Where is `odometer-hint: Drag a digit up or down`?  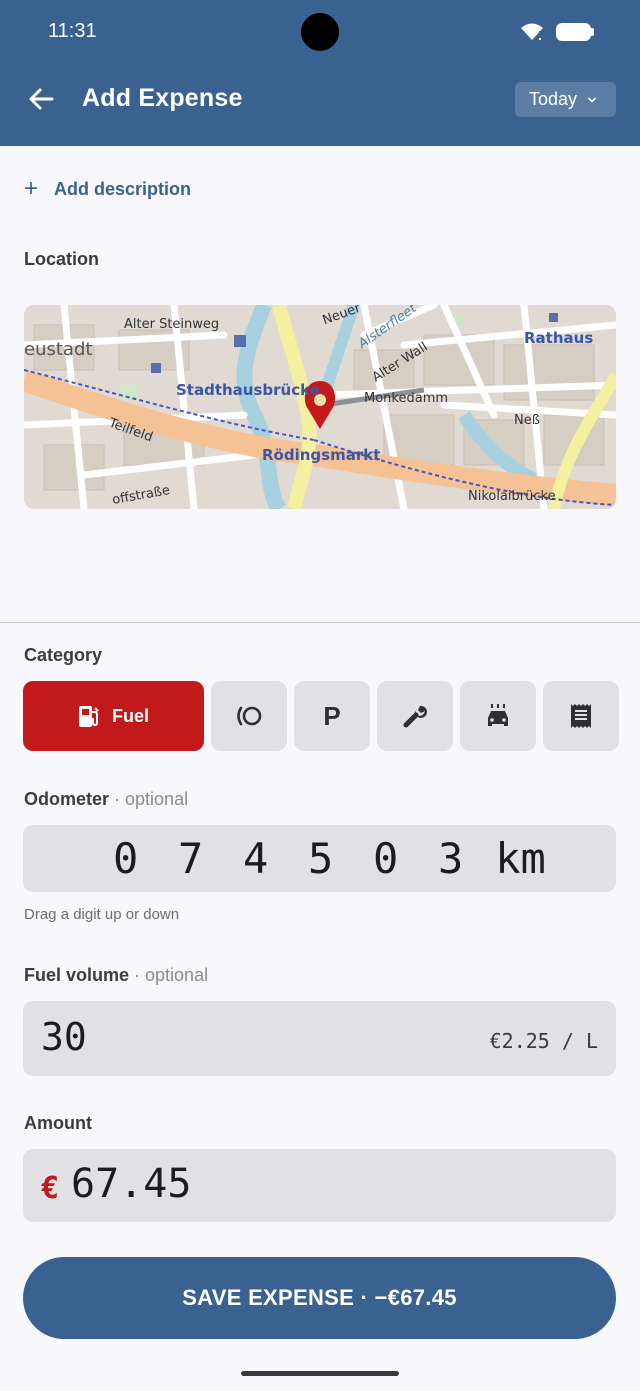 odometer-hint: Drag a digit up or down is located at coordinates (102, 914).